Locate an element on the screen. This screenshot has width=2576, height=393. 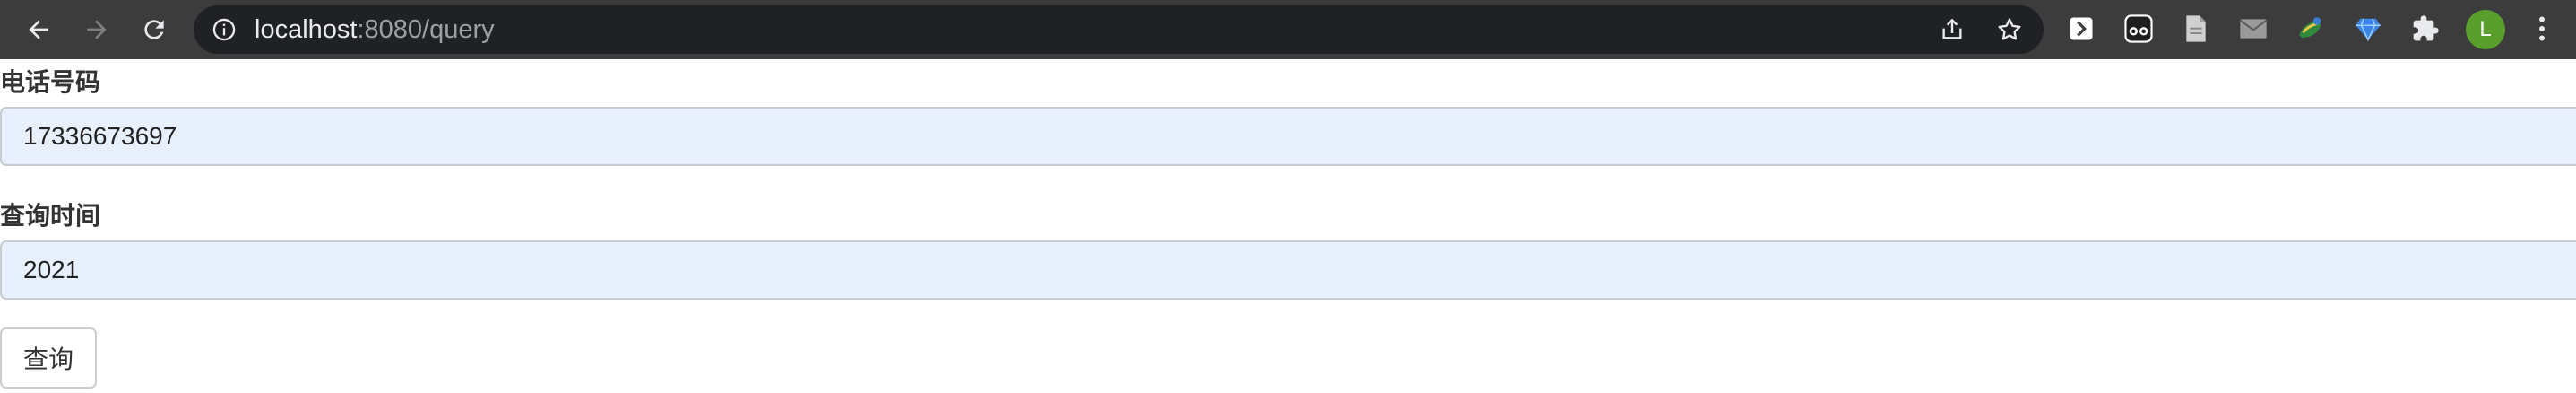
puzzle-extensions-icon is located at coordinates (2425, 29).